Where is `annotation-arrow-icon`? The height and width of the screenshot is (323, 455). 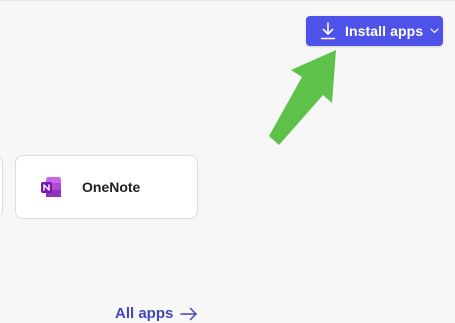 annotation-arrow-icon is located at coordinates (302, 97).